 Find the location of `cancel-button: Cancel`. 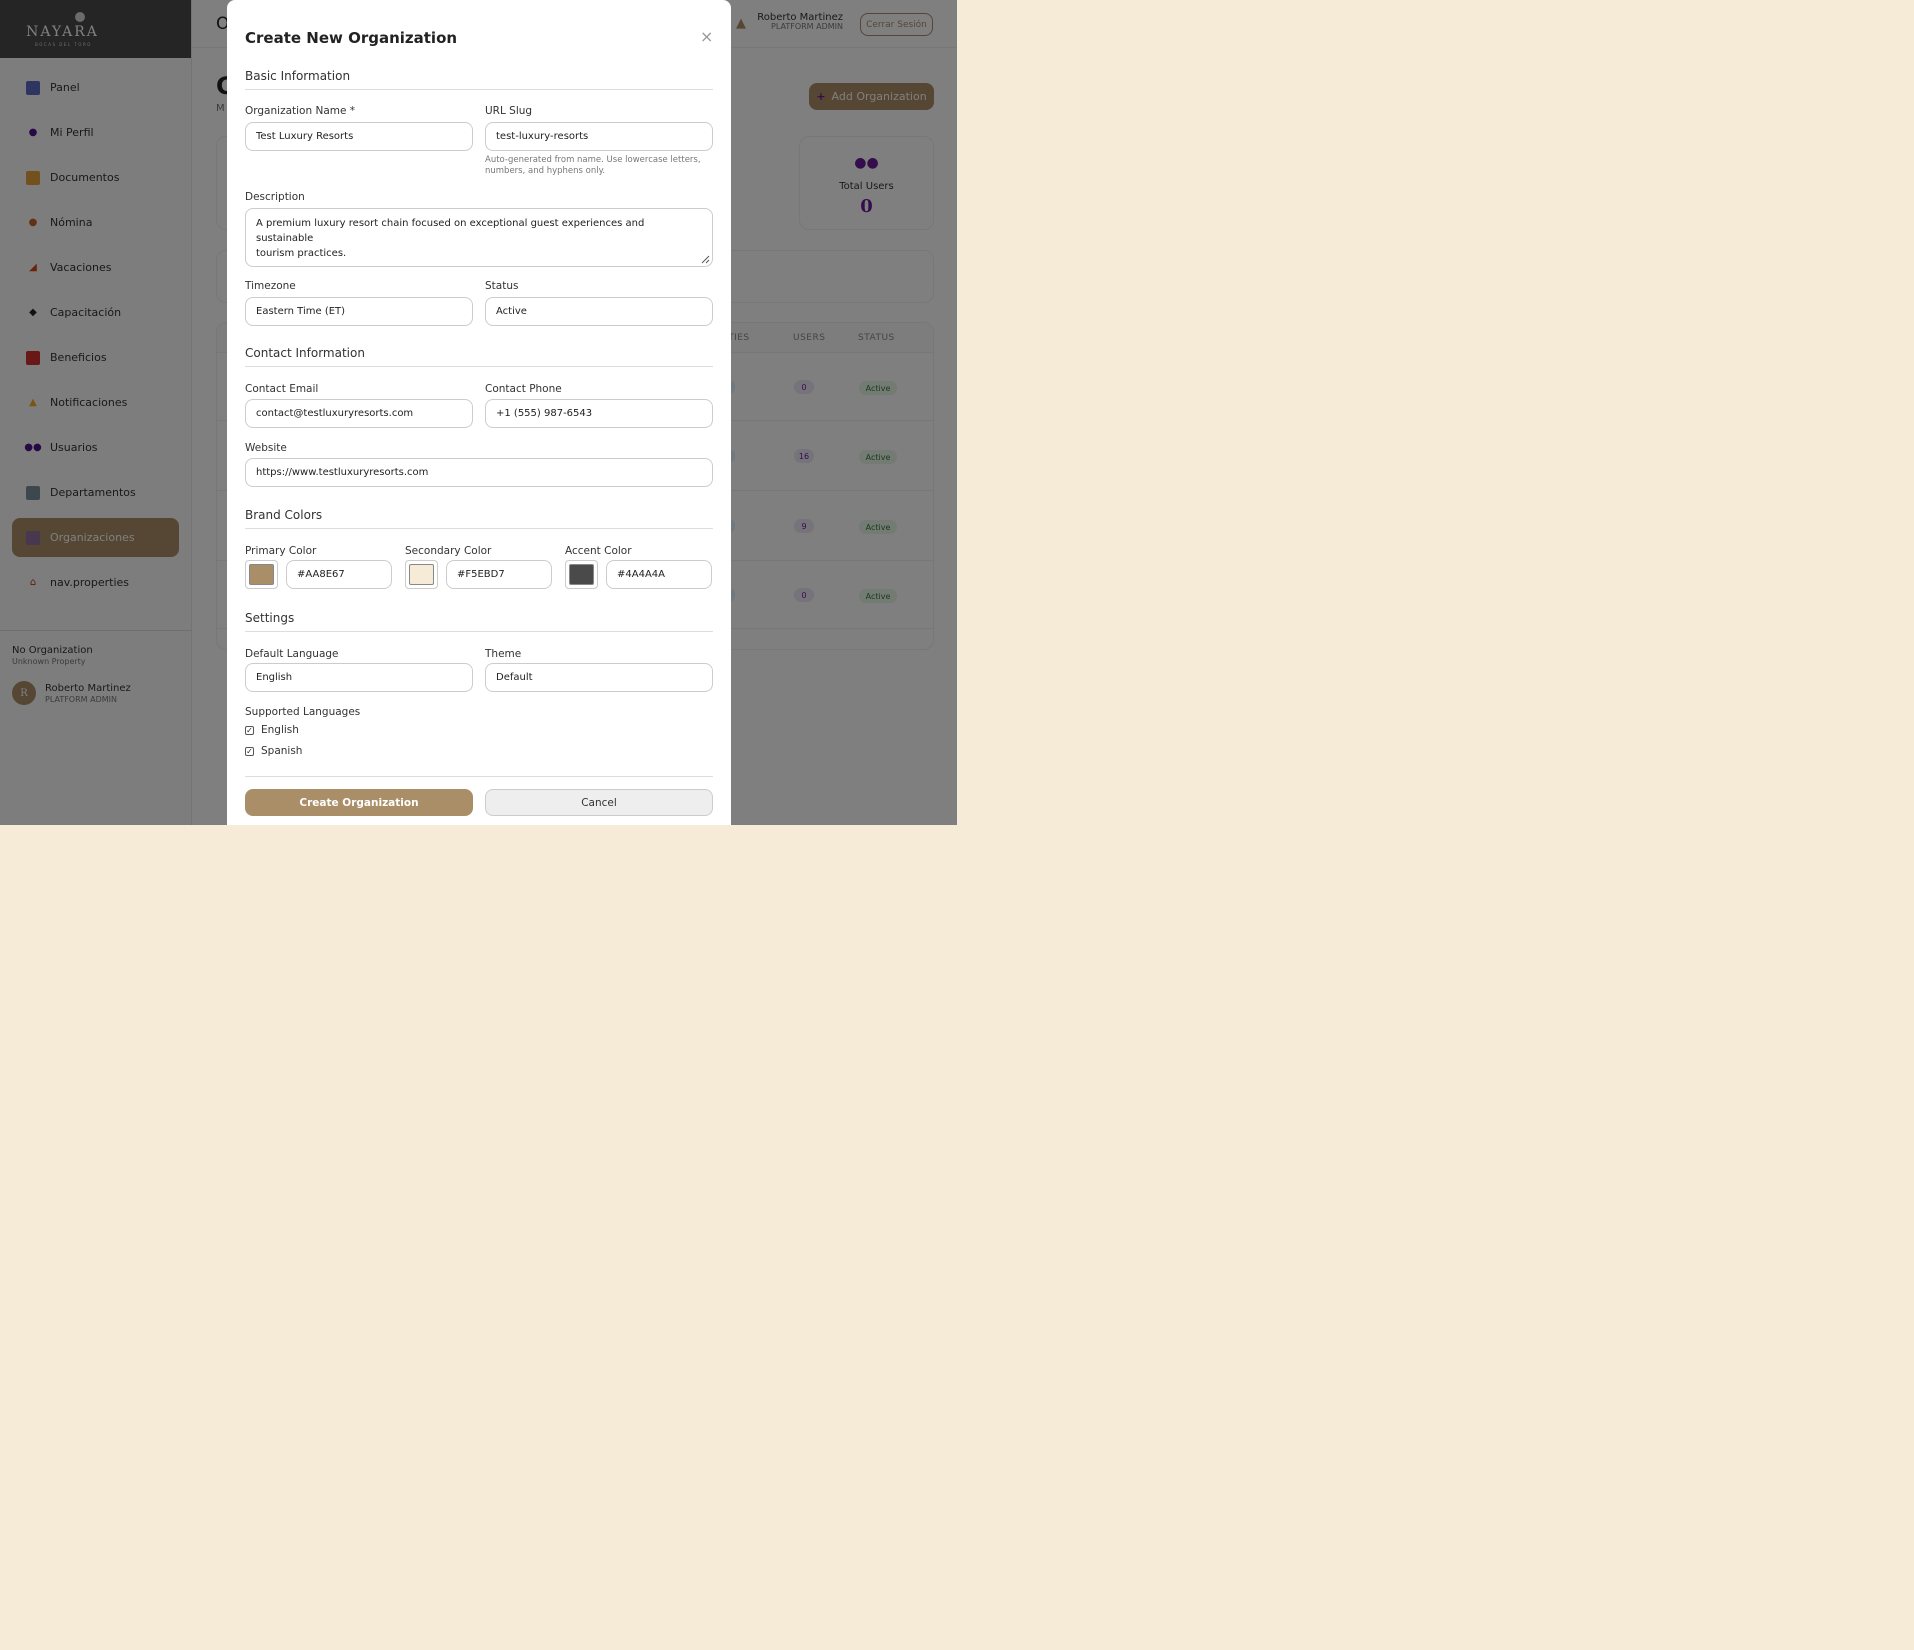

cancel-button: Cancel is located at coordinates (599, 802).